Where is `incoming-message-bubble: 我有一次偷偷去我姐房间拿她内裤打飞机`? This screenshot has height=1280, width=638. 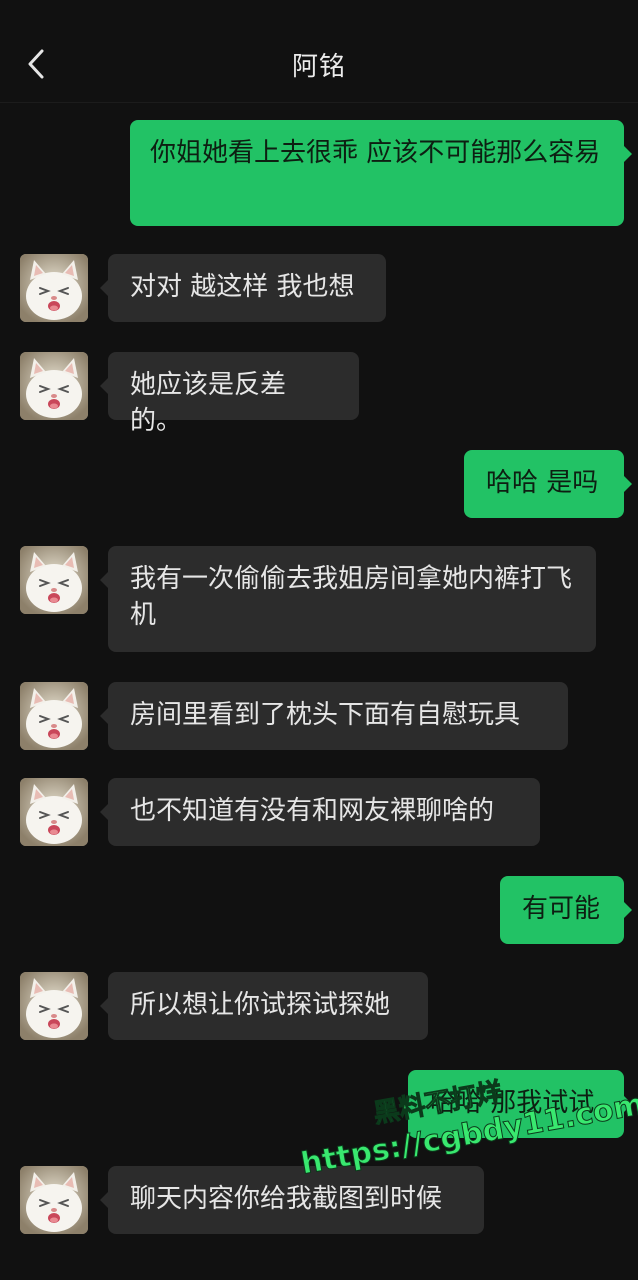
incoming-message-bubble: 我有一次偷偷去我姐房间拿她内裤打飞机 is located at coordinates (348, 599).